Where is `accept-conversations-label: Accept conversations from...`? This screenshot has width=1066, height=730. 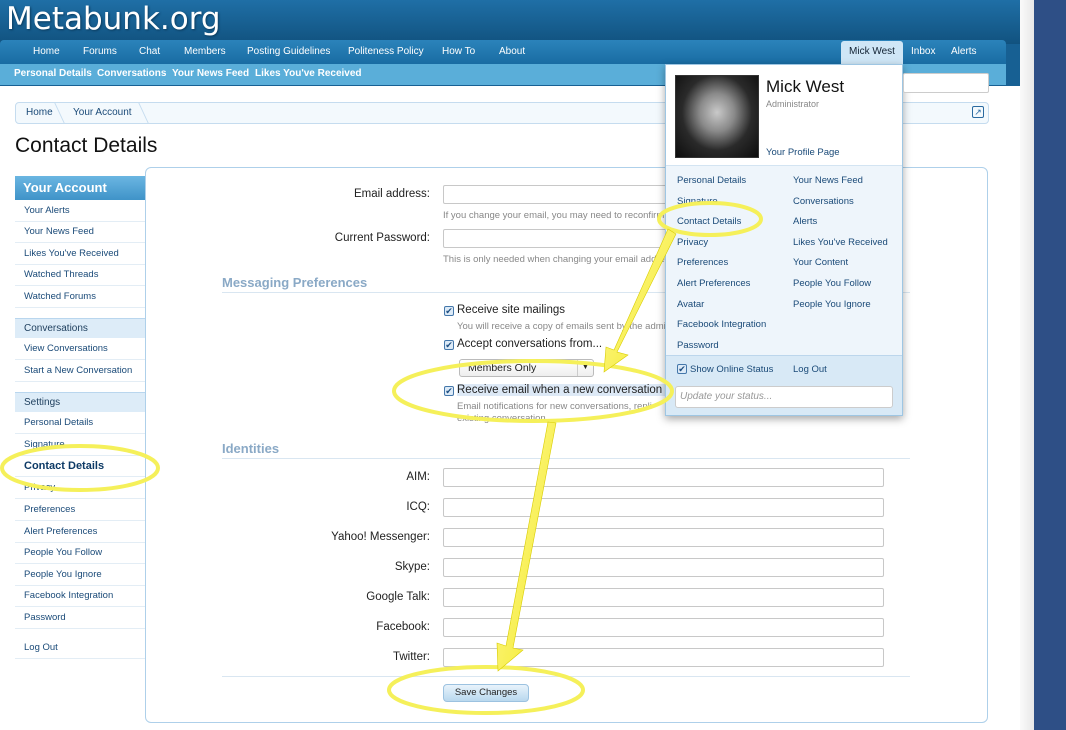 accept-conversations-label: Accept conversations from... is located at coordinates (530, 344).